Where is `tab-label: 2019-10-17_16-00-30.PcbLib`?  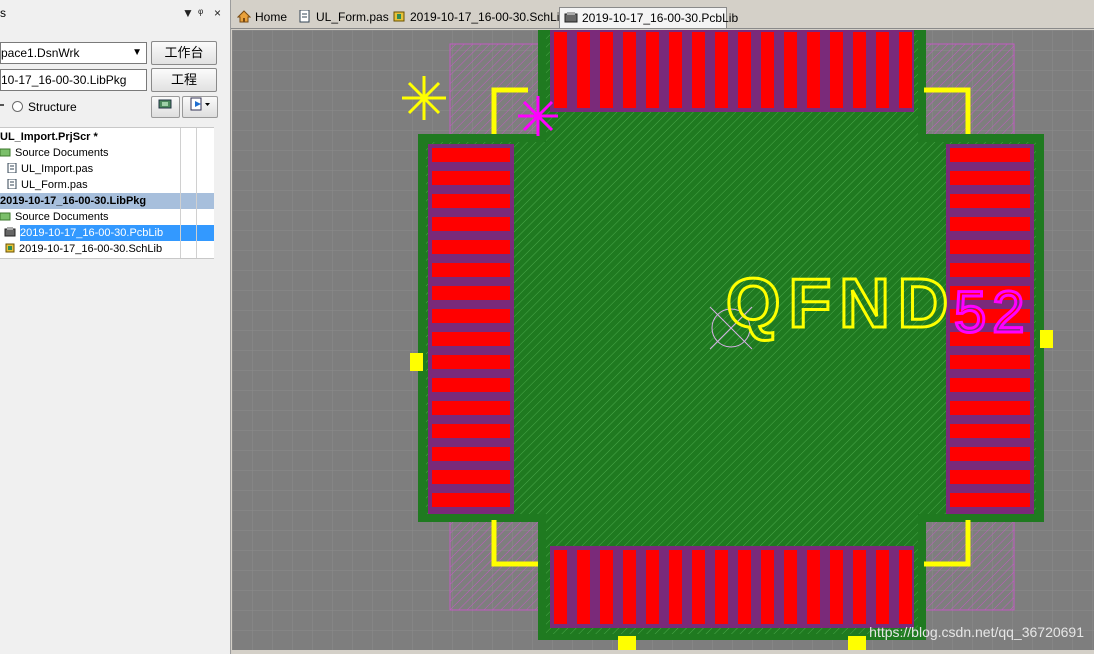 tab-label: 2019-10-17_16-00-30.PcbLib is located at coordinates (660, 18).